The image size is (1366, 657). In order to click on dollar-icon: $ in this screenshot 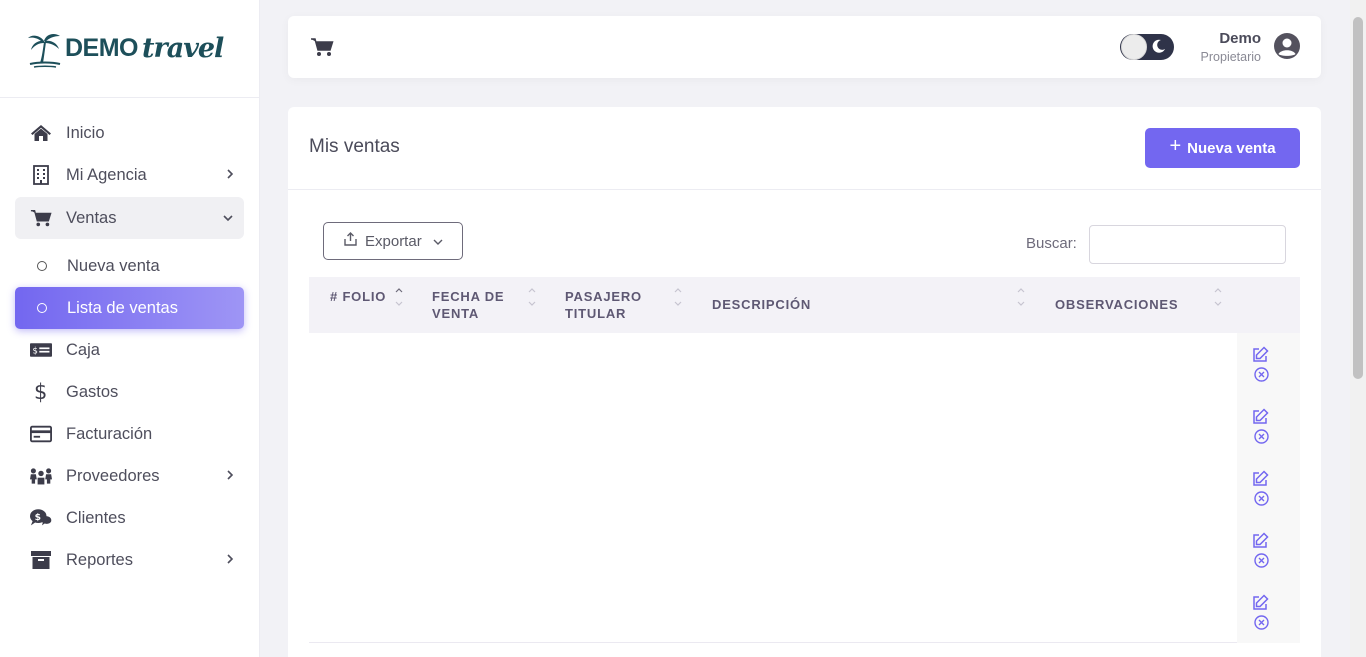, I will do `click(41, 392)`.